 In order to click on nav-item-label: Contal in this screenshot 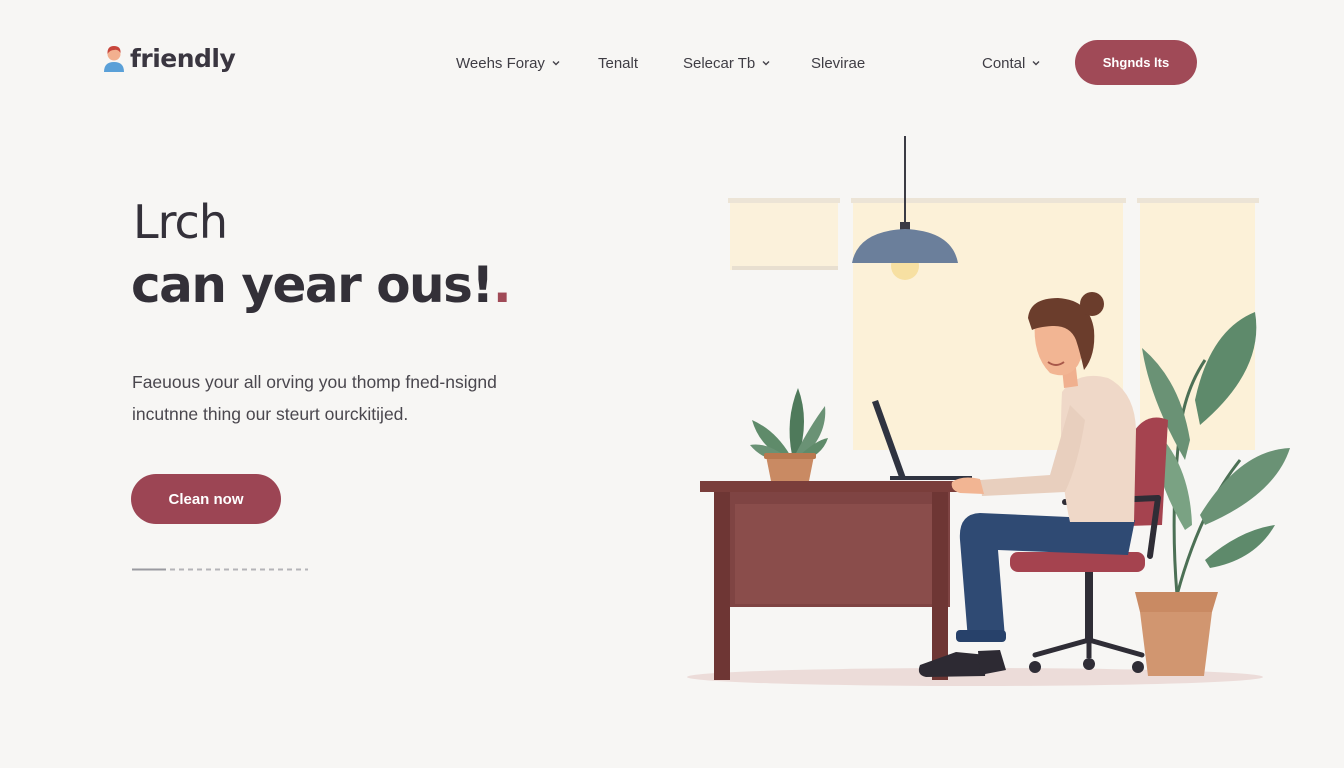, I will do `click(1004, 63)`.